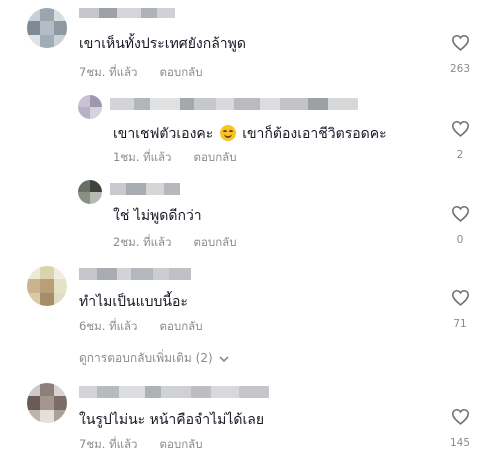  What do you see at coordinates (460, 225) in the screenshot?
I see `like-button: 0` at bounding box center [460, 225].